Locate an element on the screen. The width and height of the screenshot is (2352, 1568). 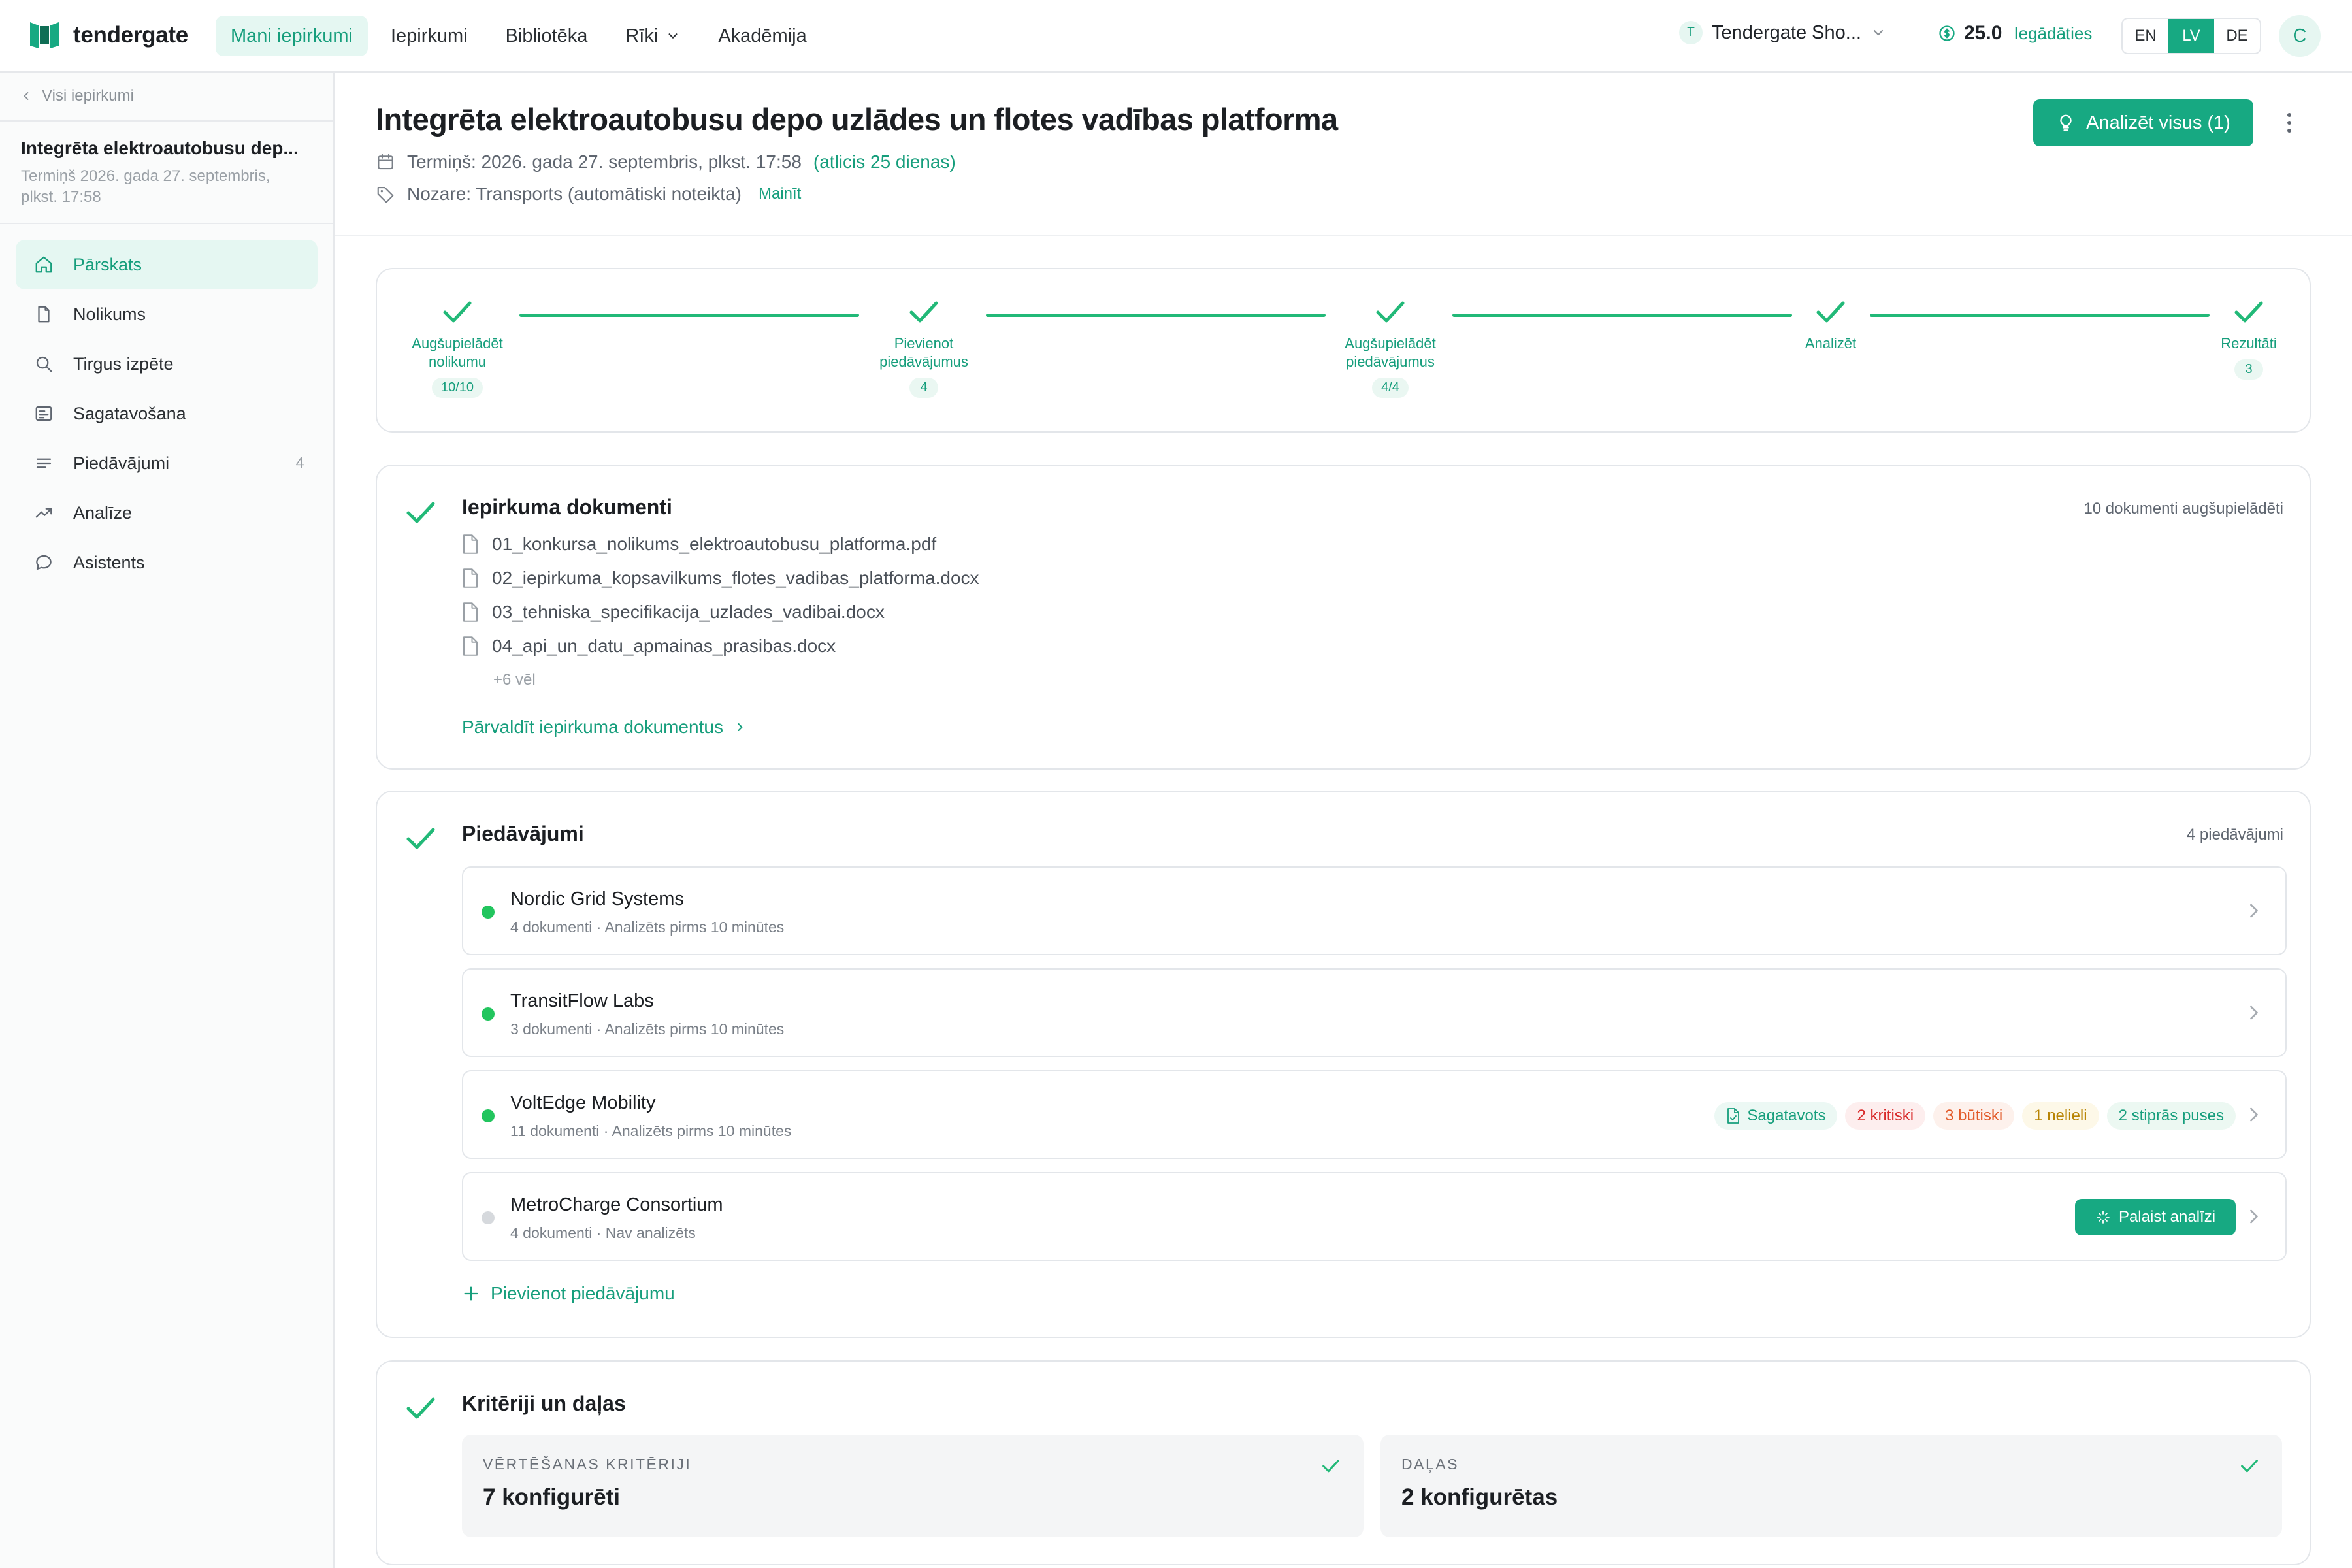
nav-tenders: Iepirkumi is located at coordinates (429, 36).